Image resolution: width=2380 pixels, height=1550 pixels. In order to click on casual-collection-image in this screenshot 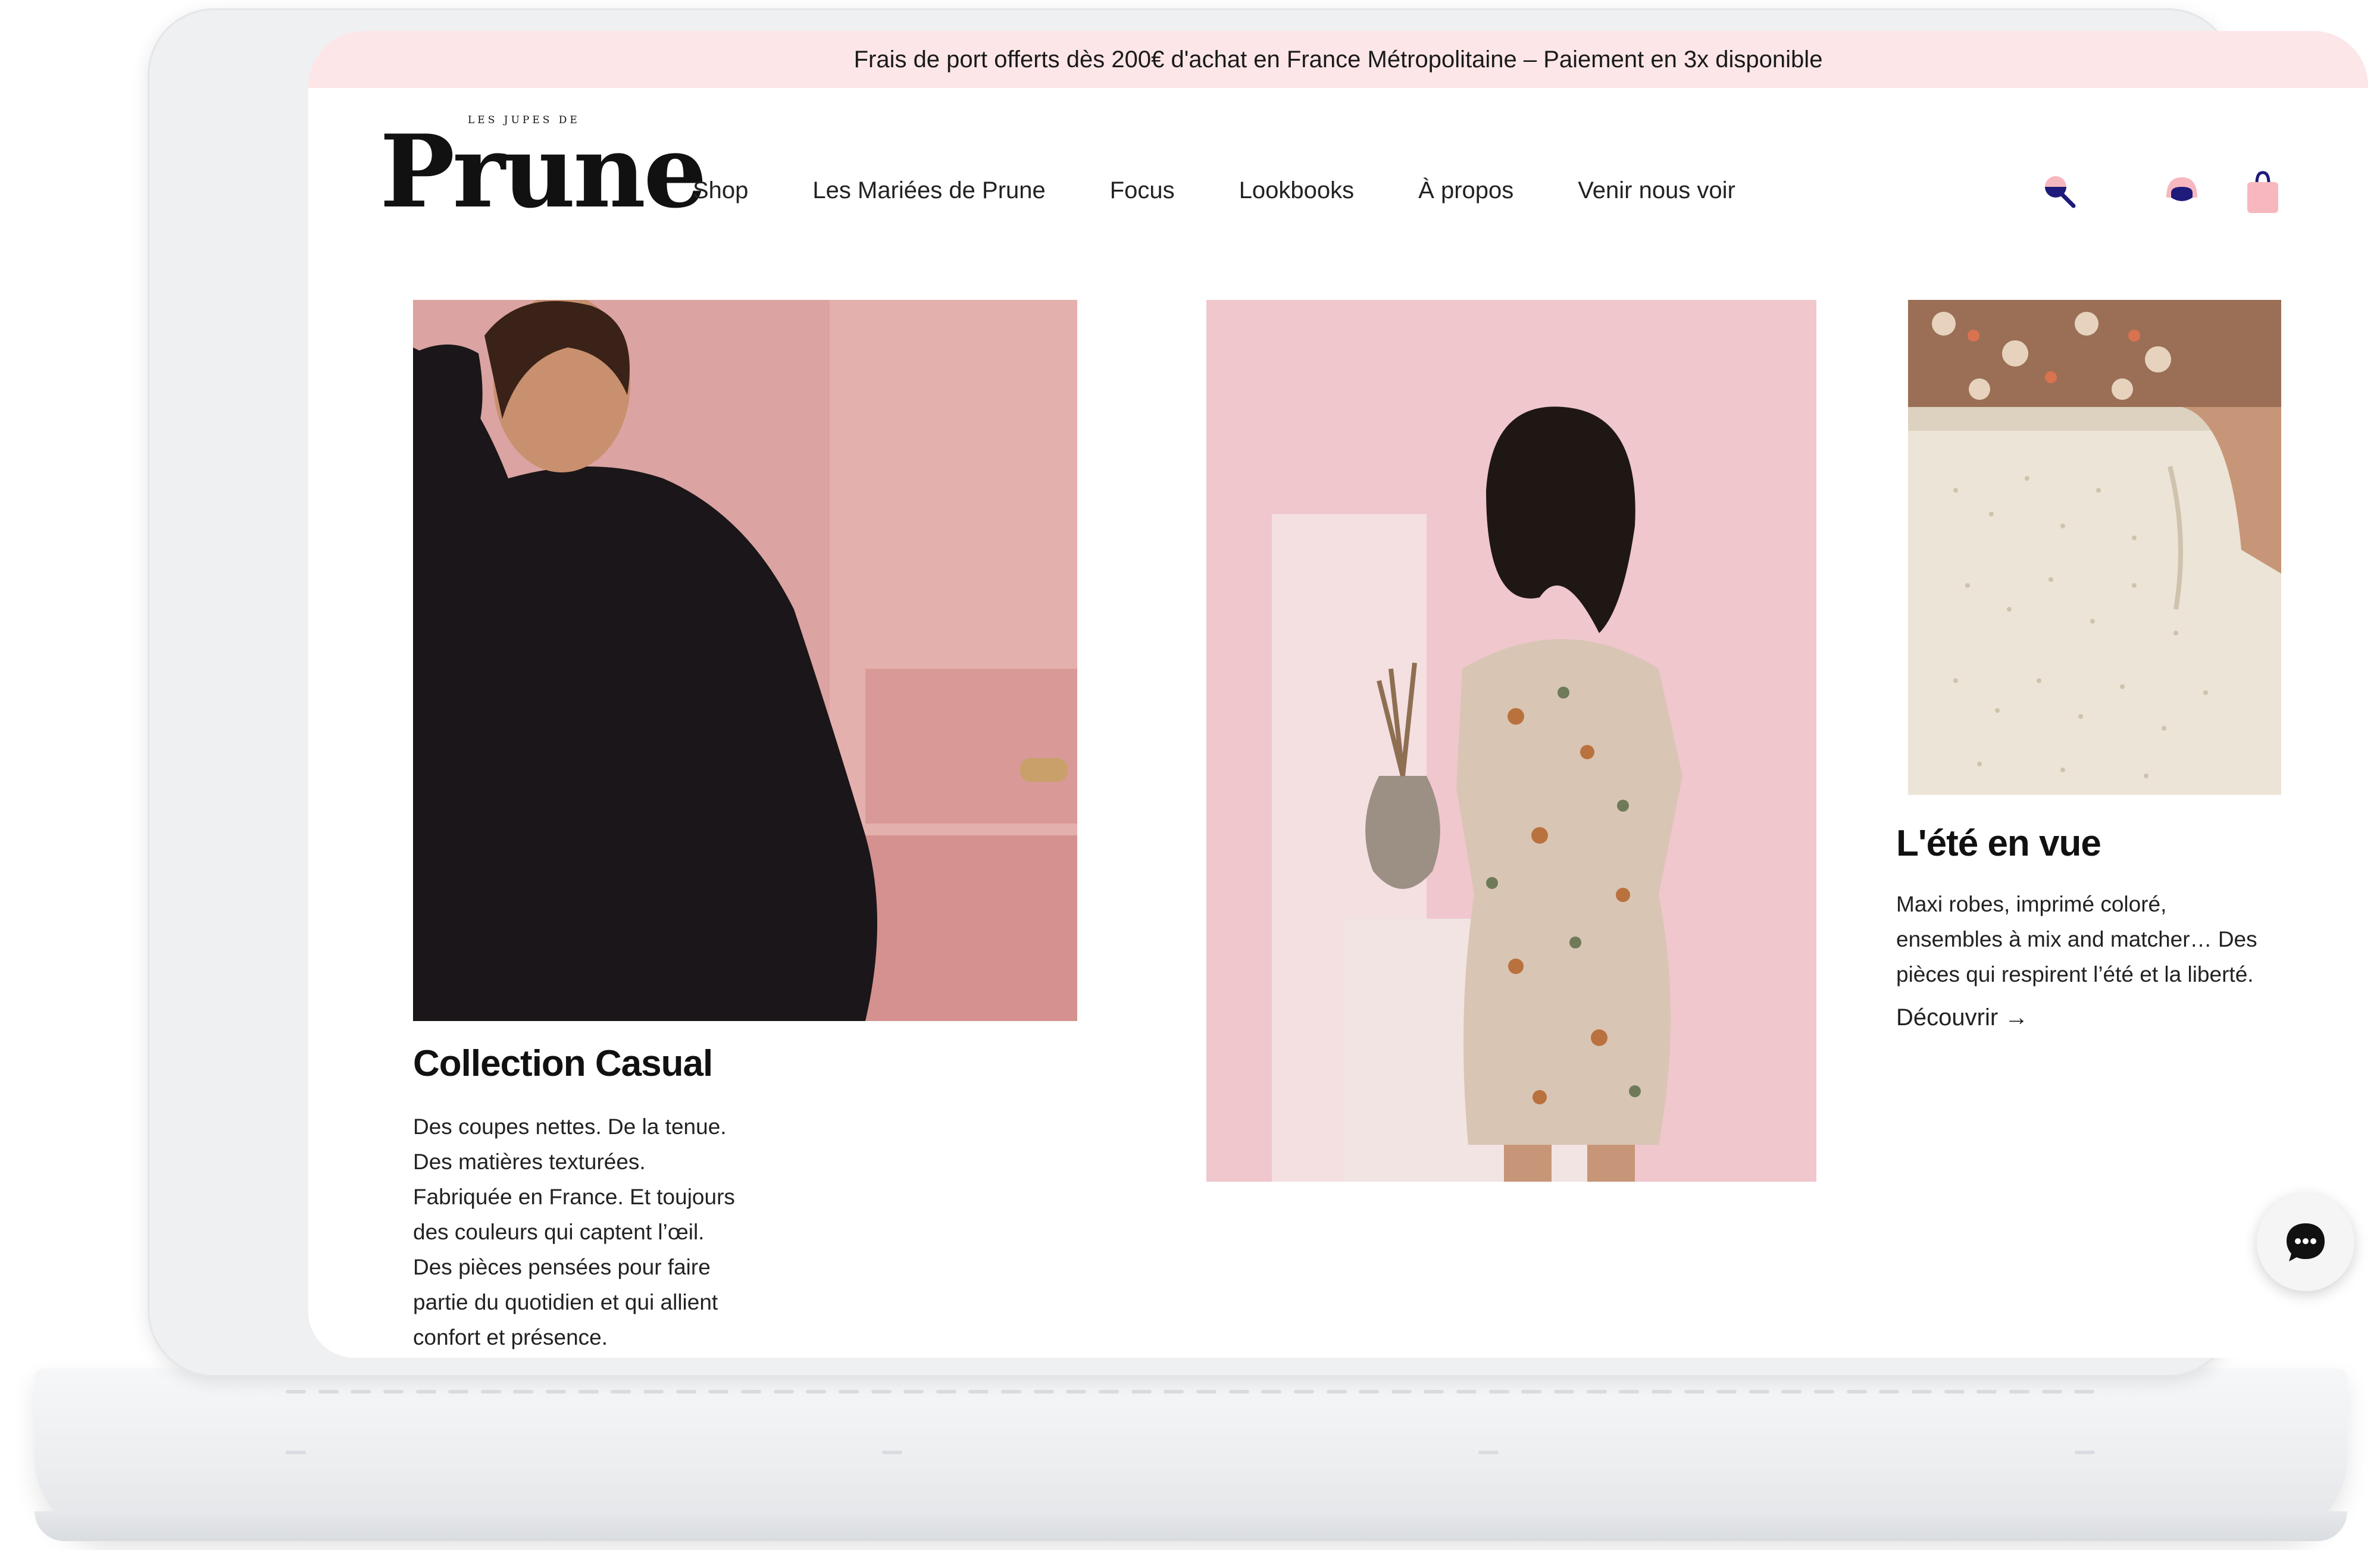, I will do `click(745, 660)`.